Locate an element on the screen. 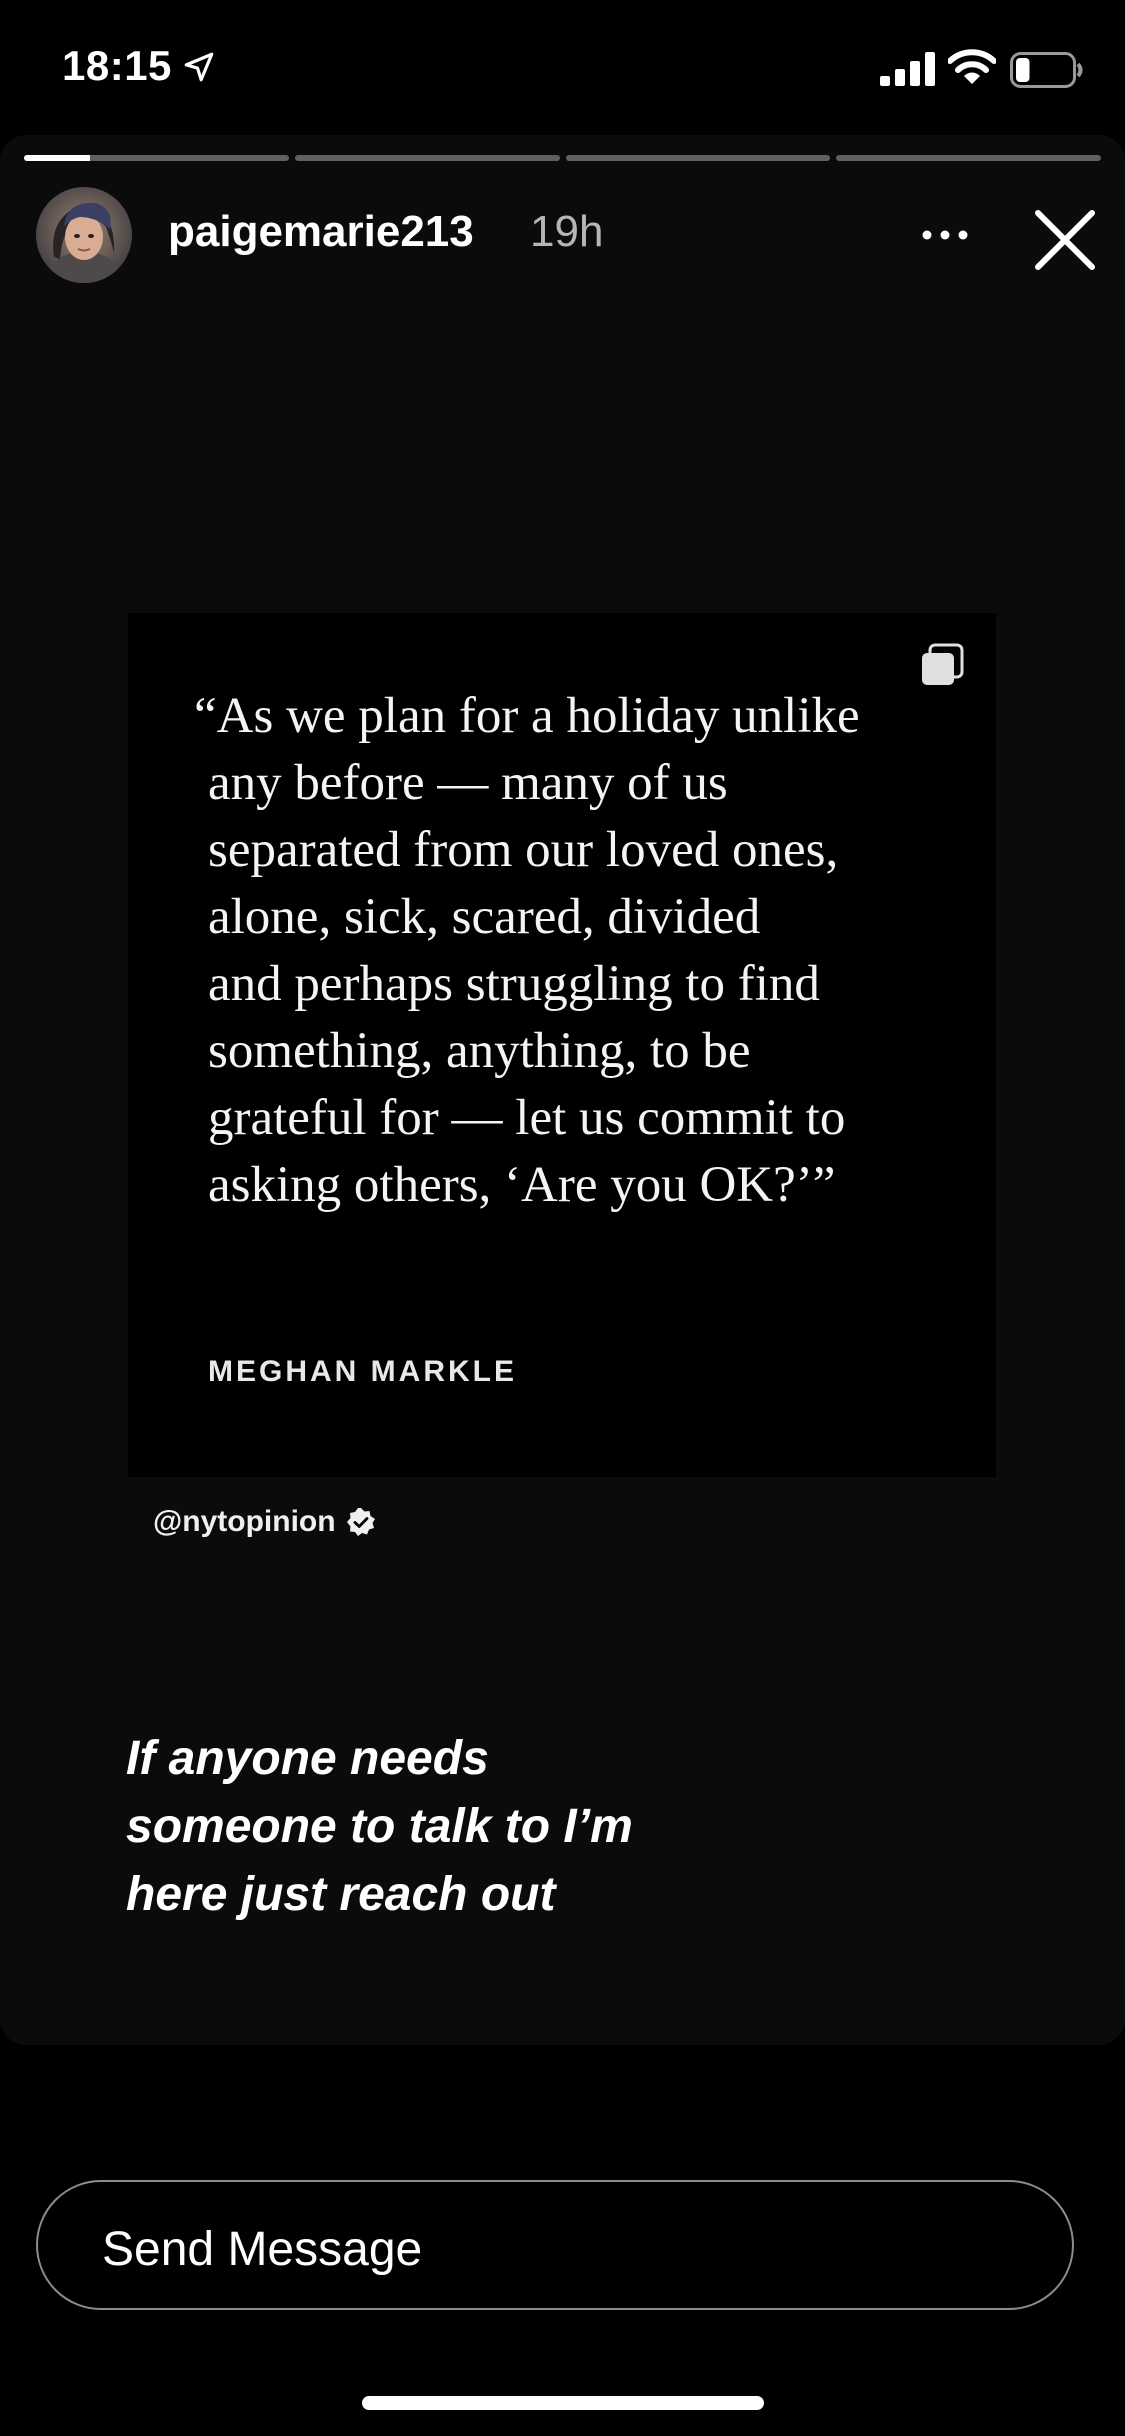 The width and height of the screenshot is (1125, 2436). cellular-signal-icon is located at coordinates (907, 69).